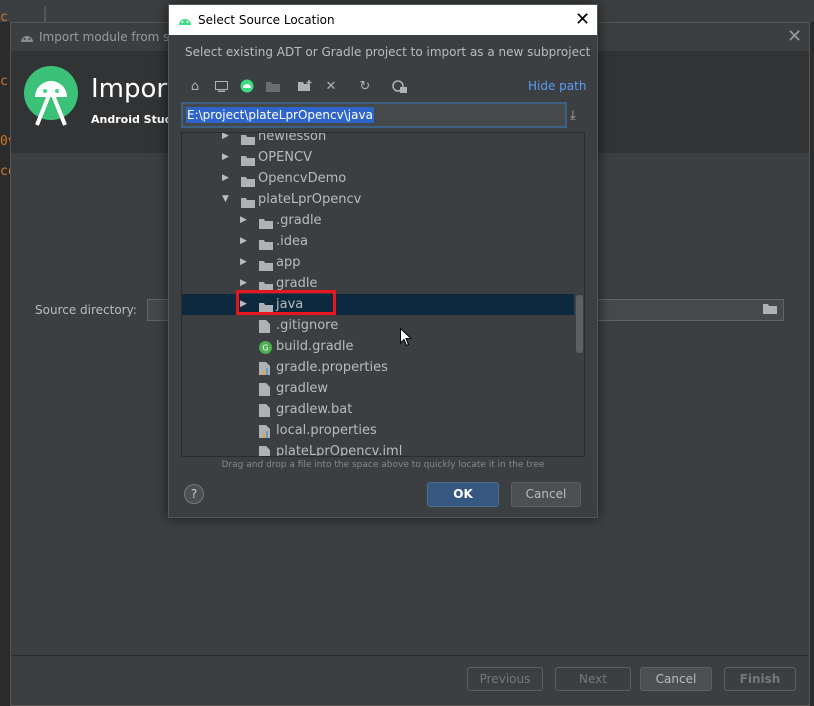  Describe the element at coordinates (383, 20) in the screenshot. I see `dialog-title-bar: Select Source Location ✕` at that location.